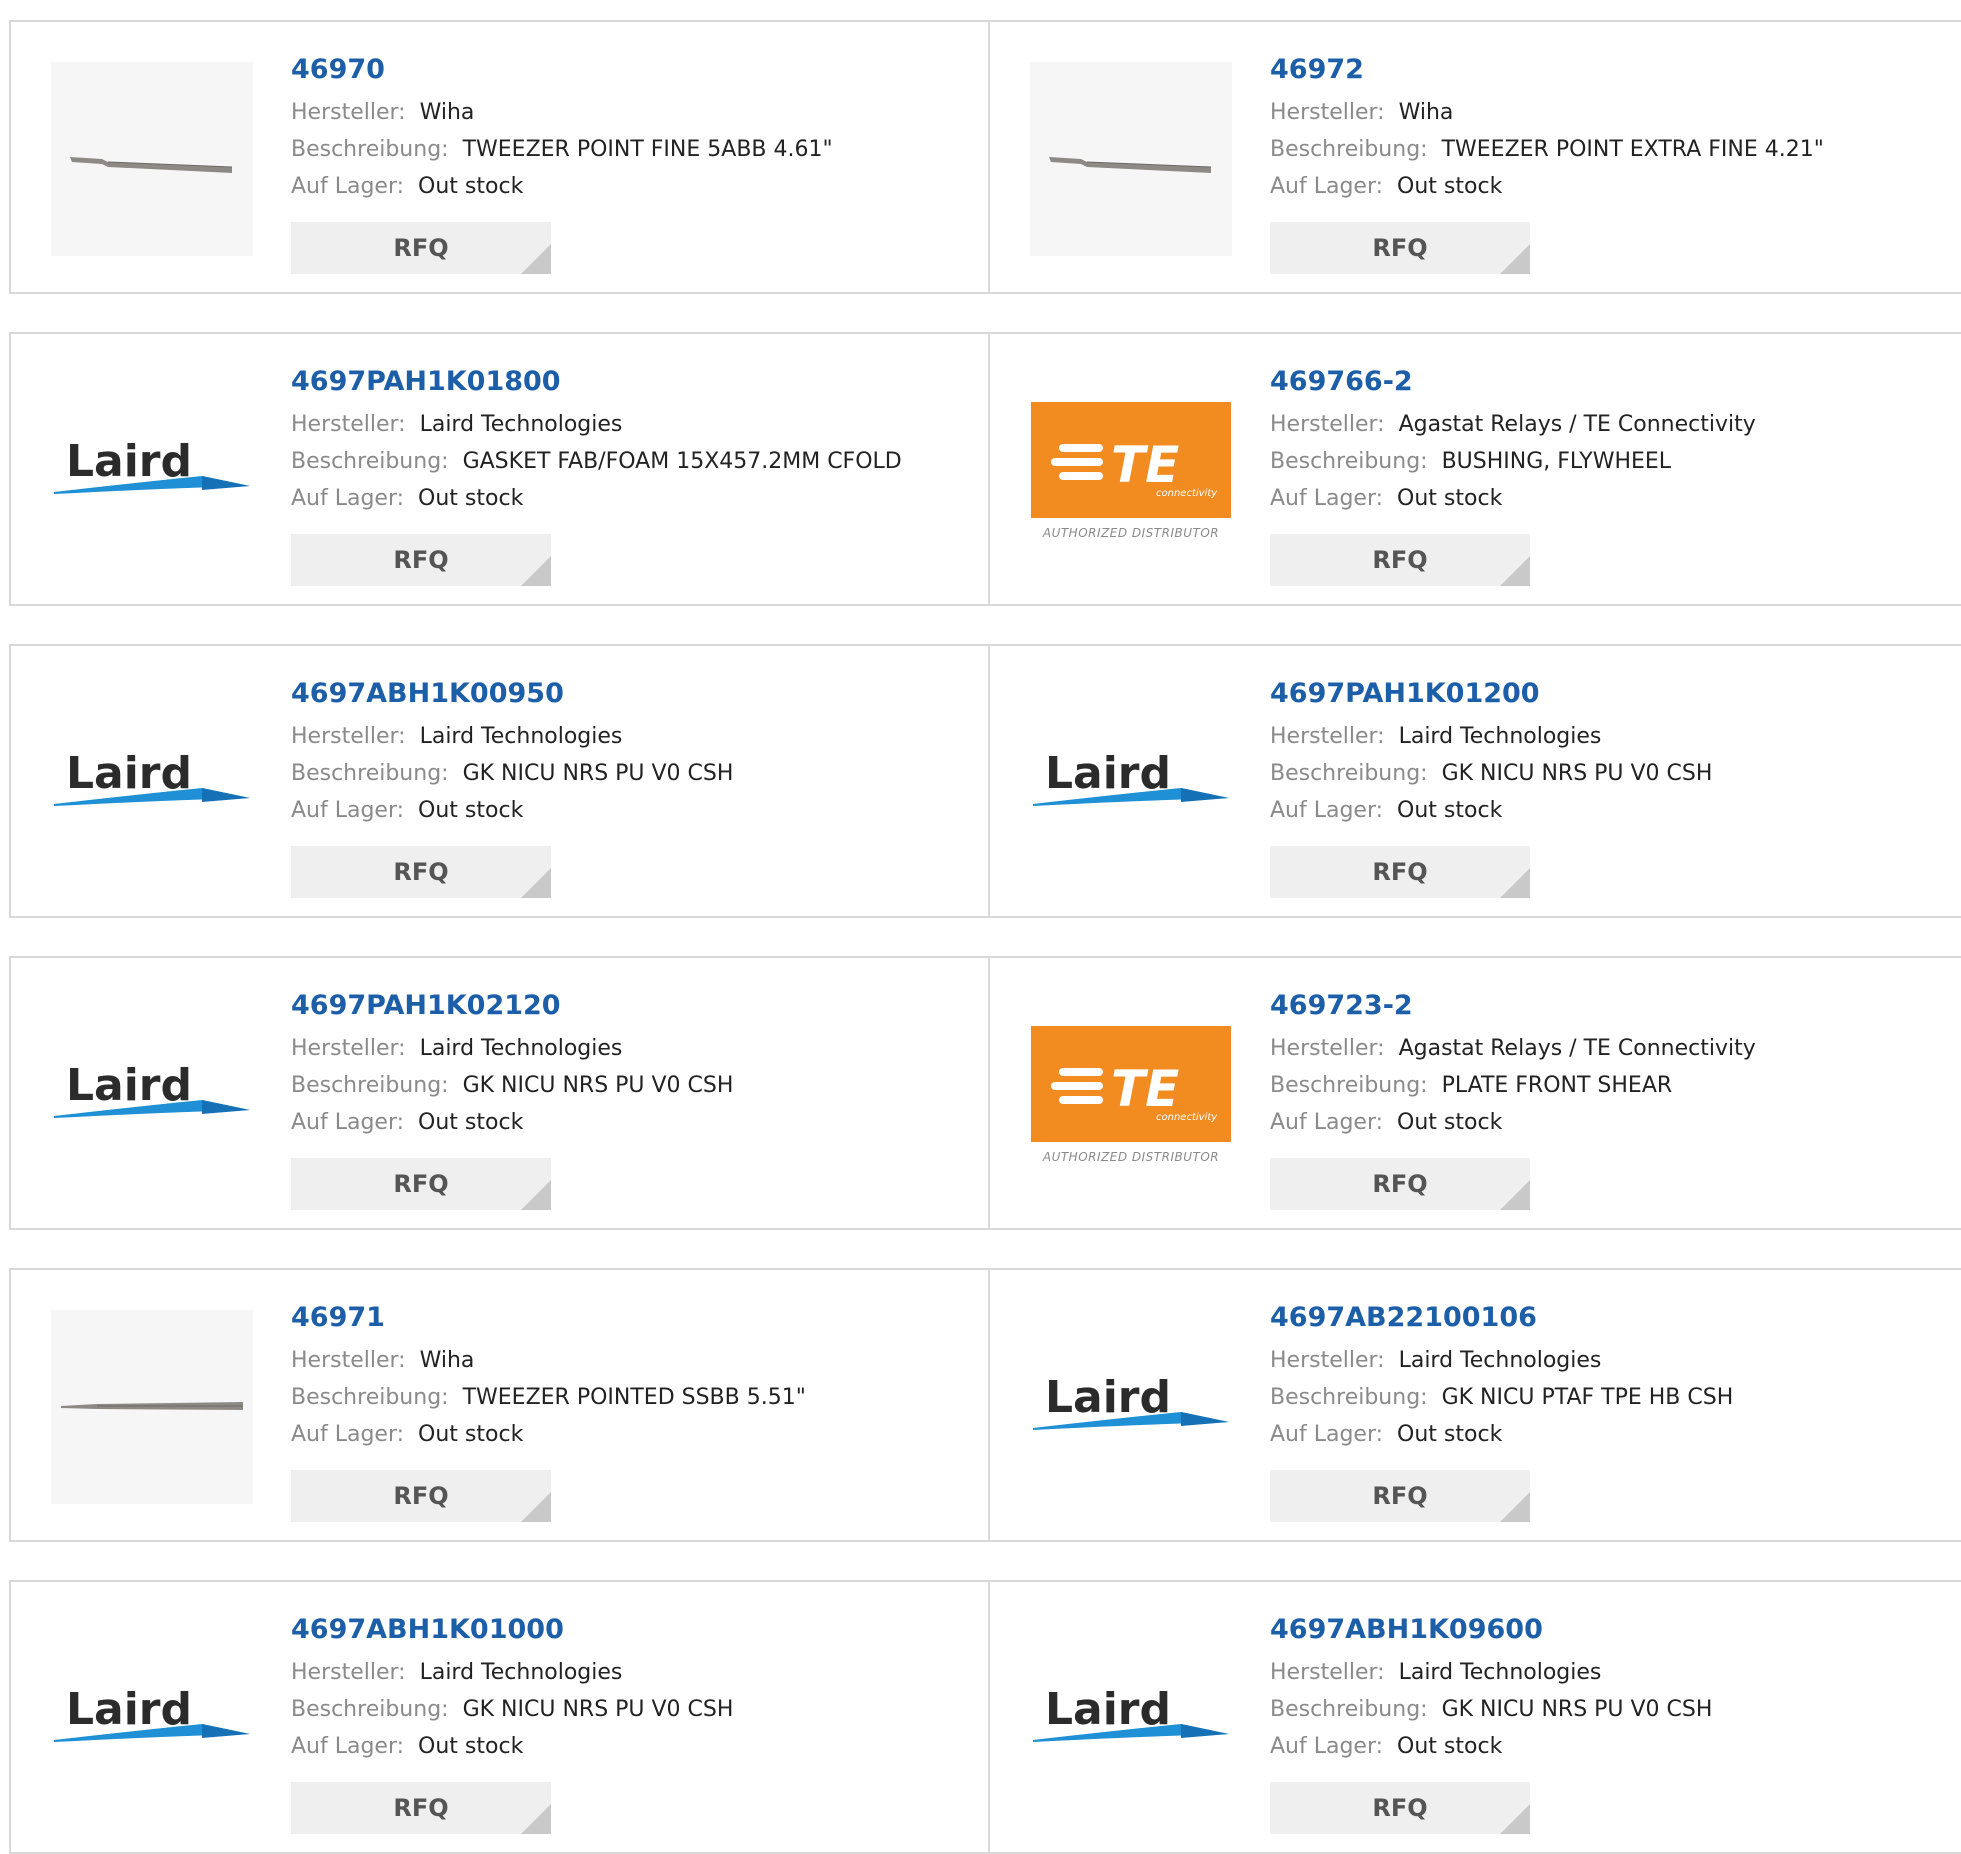 This screenshot has width=1961, height=1854. I want to click on part-number-link: 4697PAH1K02120, so click(631, 1009).